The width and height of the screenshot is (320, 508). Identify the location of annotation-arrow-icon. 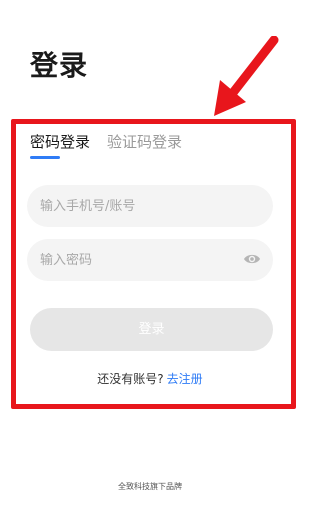
(246, 76).